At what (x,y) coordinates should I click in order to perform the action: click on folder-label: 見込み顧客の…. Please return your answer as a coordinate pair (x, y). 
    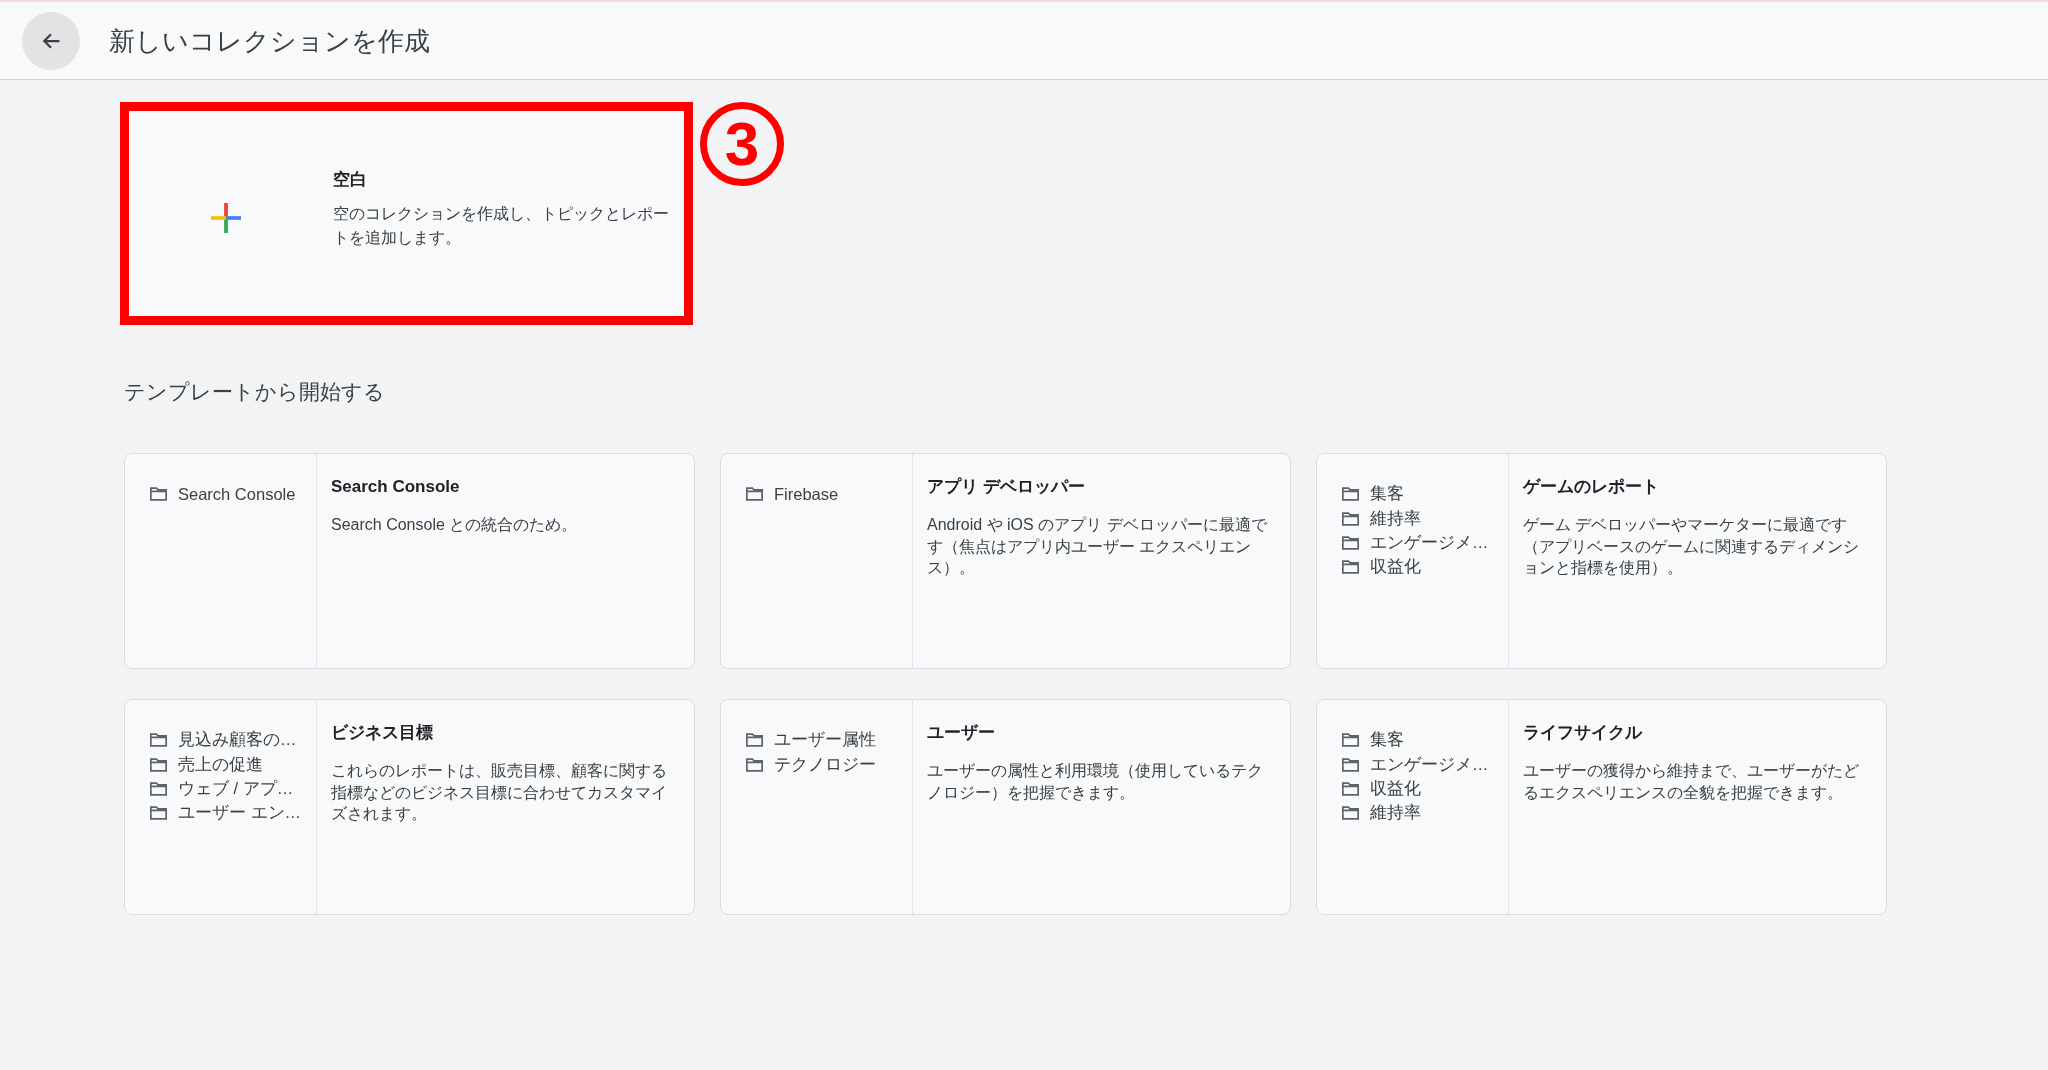
    Looking at the image, I should click on (237, 740).